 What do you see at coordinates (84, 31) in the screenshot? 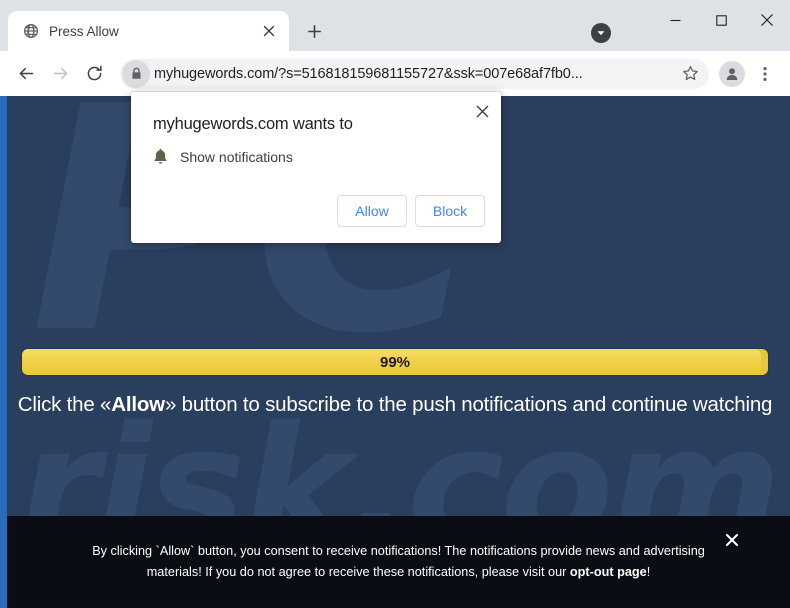
I see `tab-title: Press Allow` at bounding box center [84, 31].